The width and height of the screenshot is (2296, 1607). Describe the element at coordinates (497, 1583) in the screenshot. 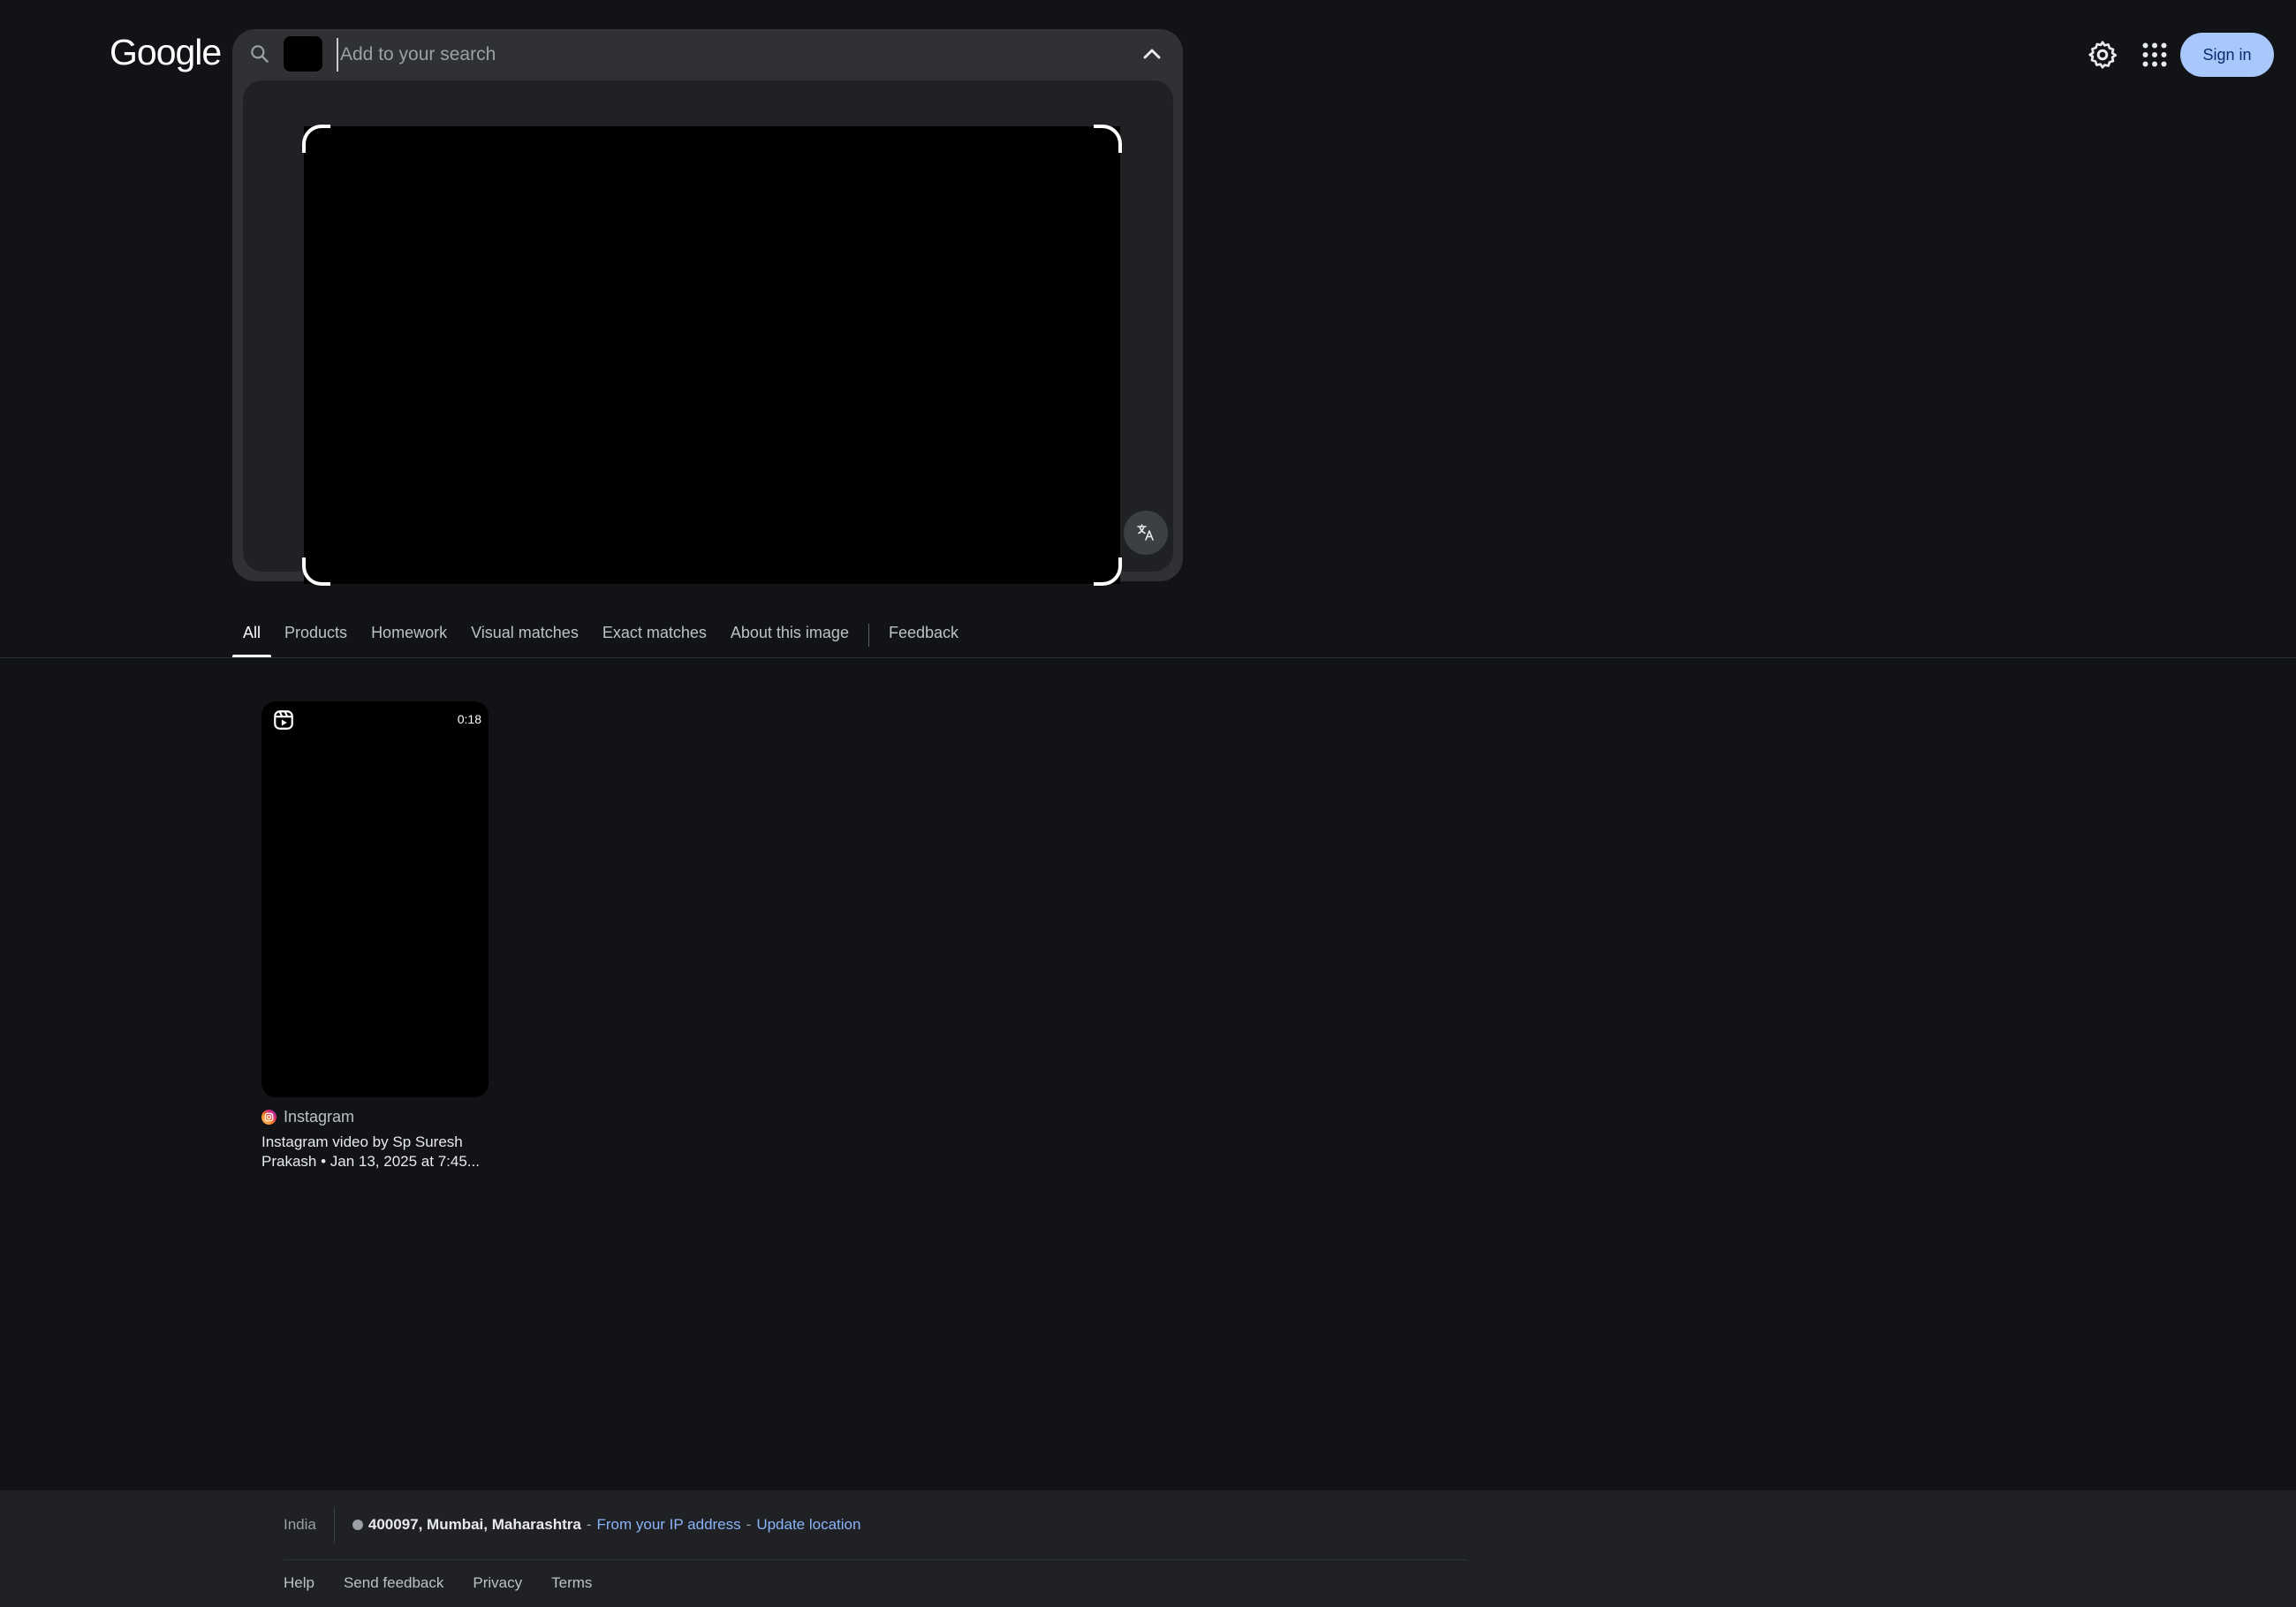

I see `footer-link-privacy: Privacy` at that location.